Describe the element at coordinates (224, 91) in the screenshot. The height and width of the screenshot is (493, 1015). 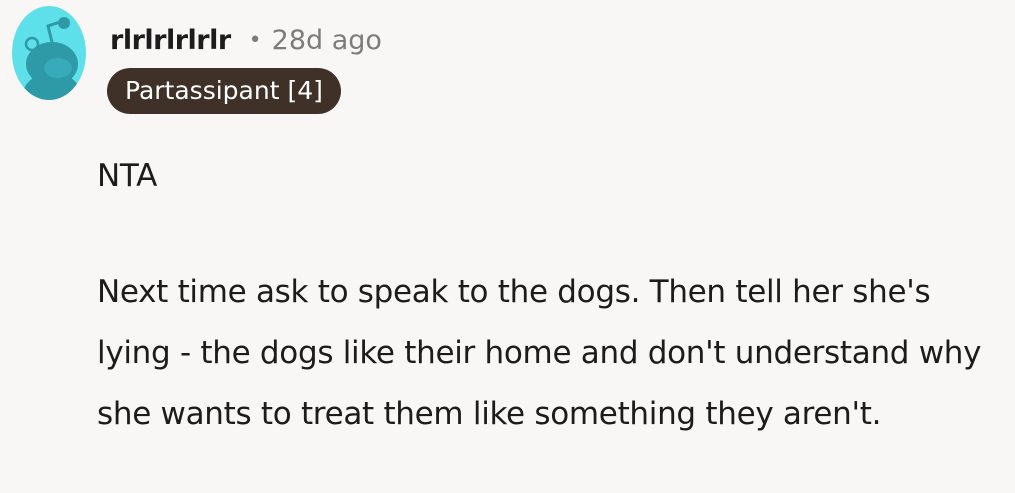
I see `user-flair-badge: Partassipant [4]` at that location.